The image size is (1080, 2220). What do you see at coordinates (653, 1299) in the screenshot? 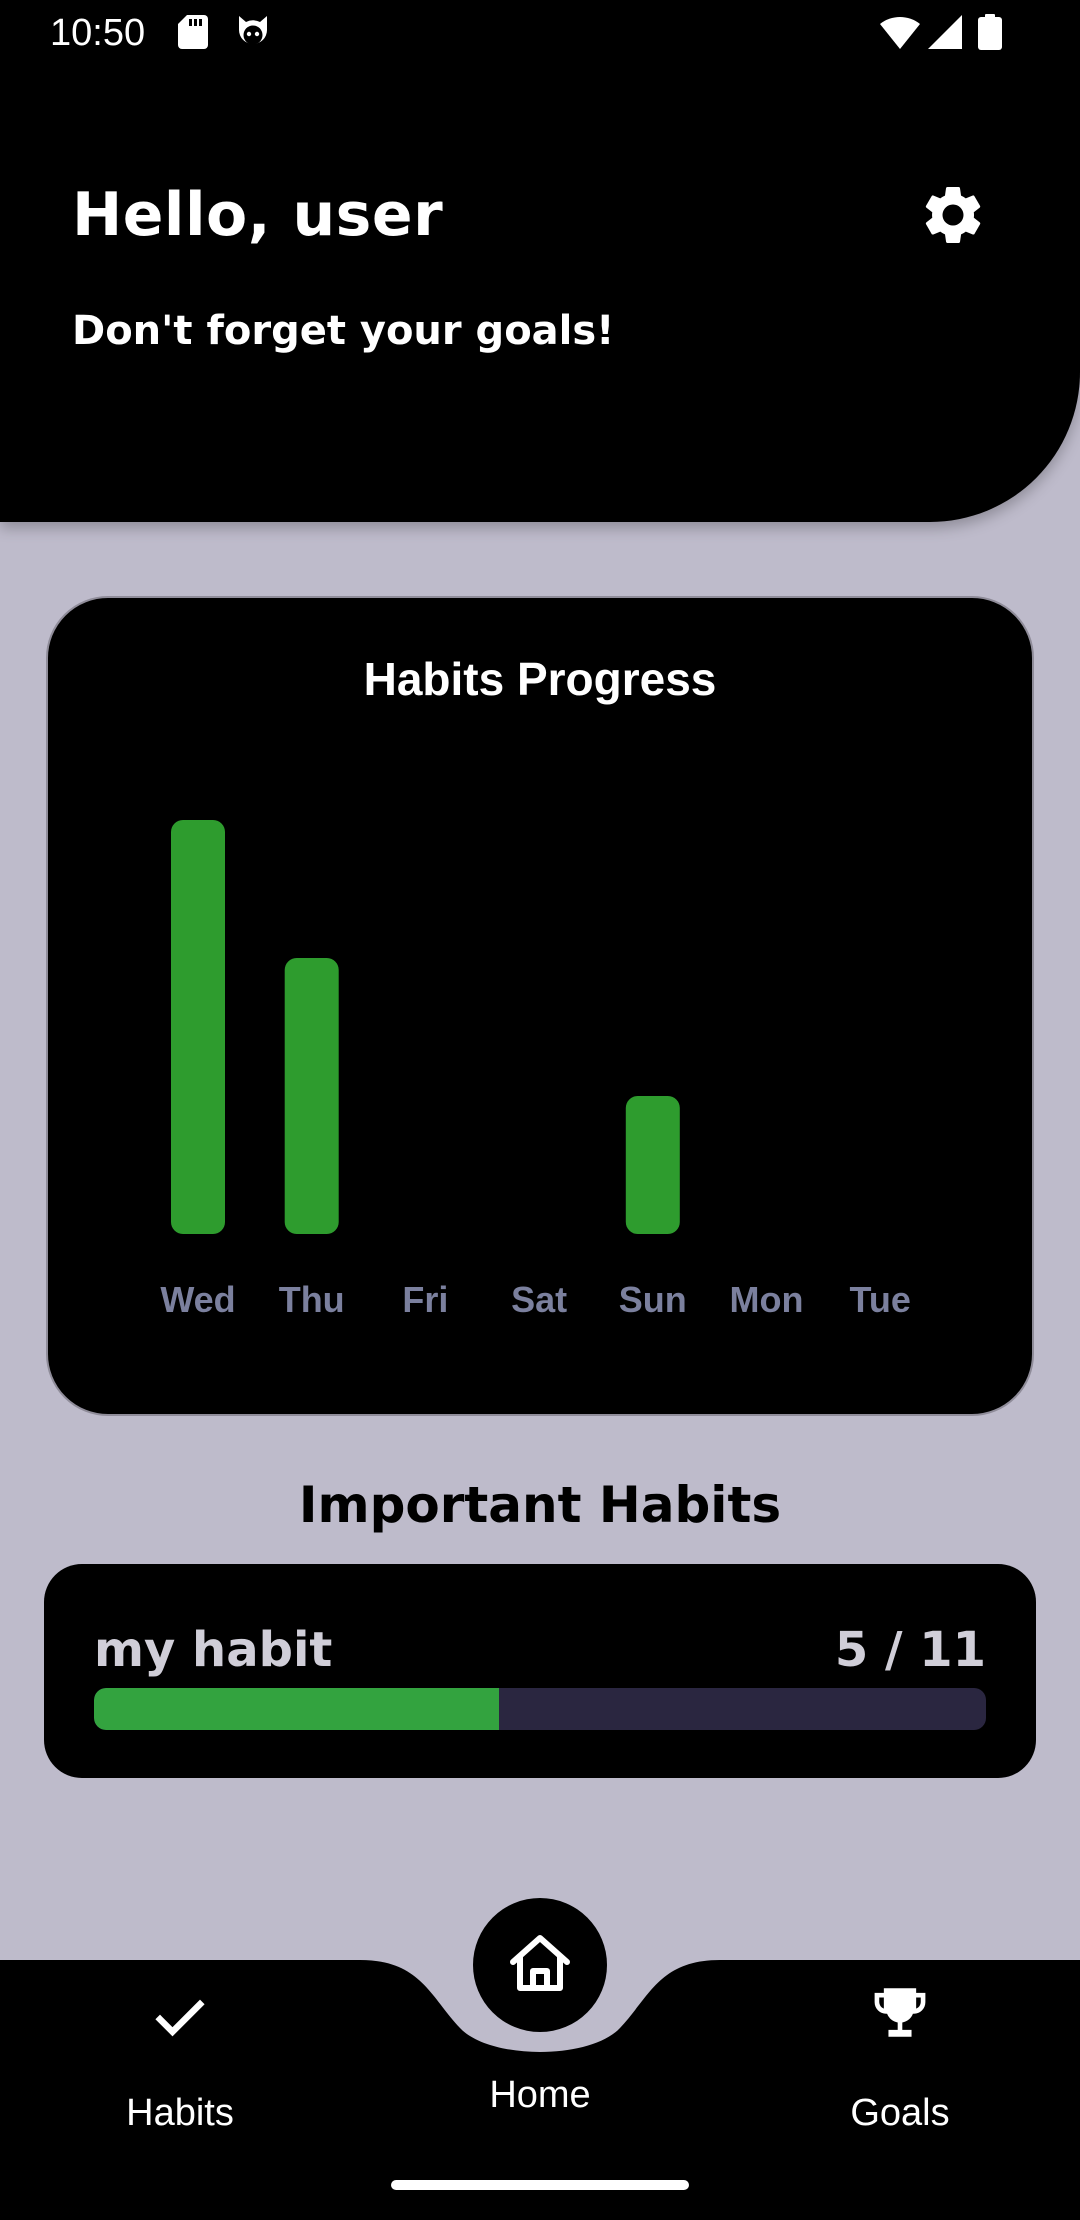
I see `chart-tick-label-sun: Sun` at bounding box center [653, 1299].